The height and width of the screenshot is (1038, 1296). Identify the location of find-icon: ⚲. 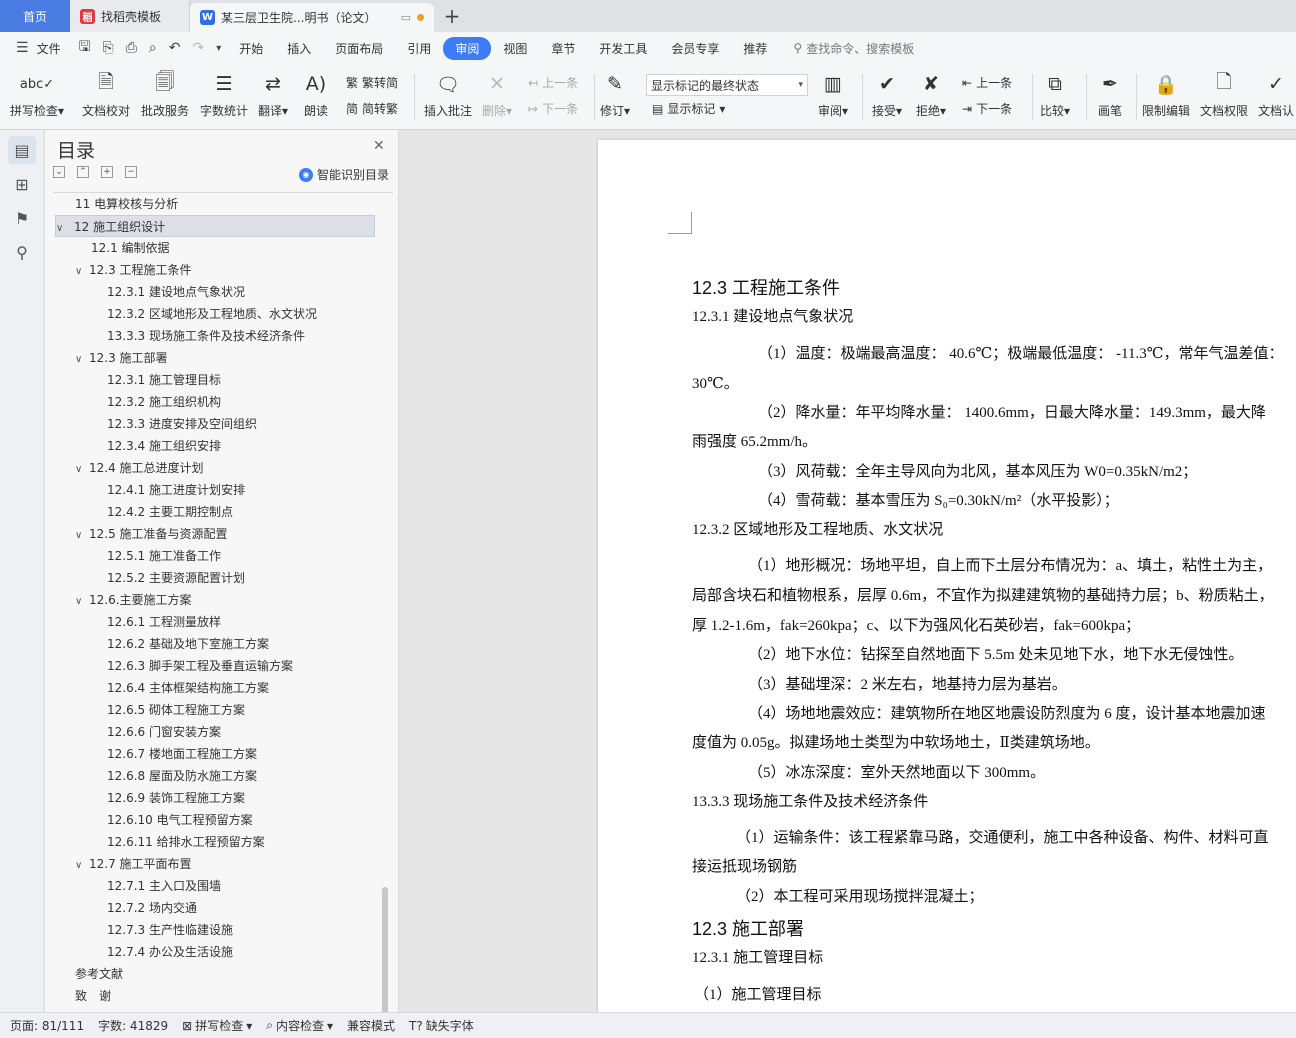
(22, 252).